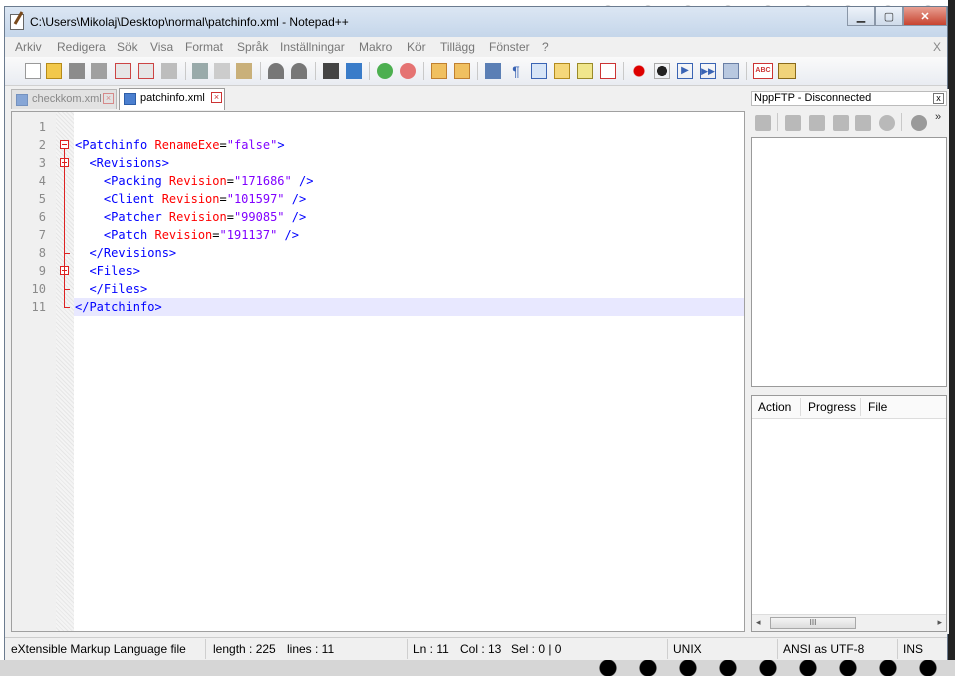  What do you see at coordinates (662, 71) in the screenshot?
I see `stop-macro-icon` at bounding box center [662, 71].